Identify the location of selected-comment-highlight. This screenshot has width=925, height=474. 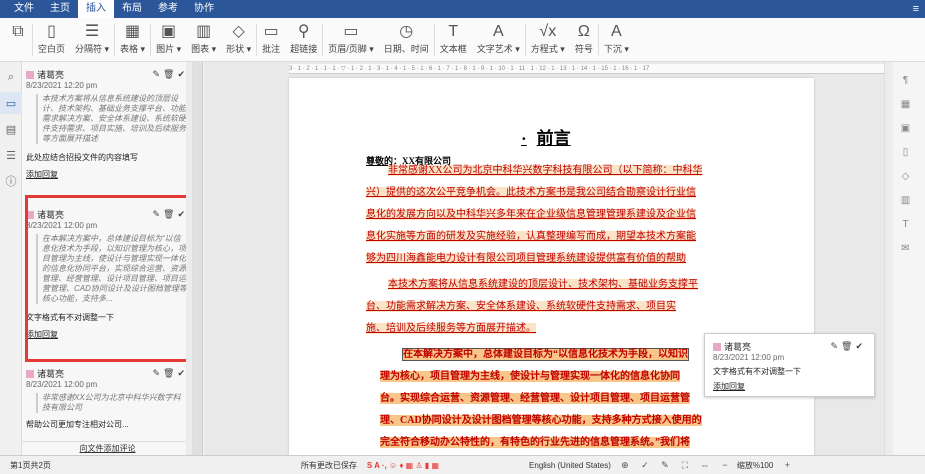
(108, 278).